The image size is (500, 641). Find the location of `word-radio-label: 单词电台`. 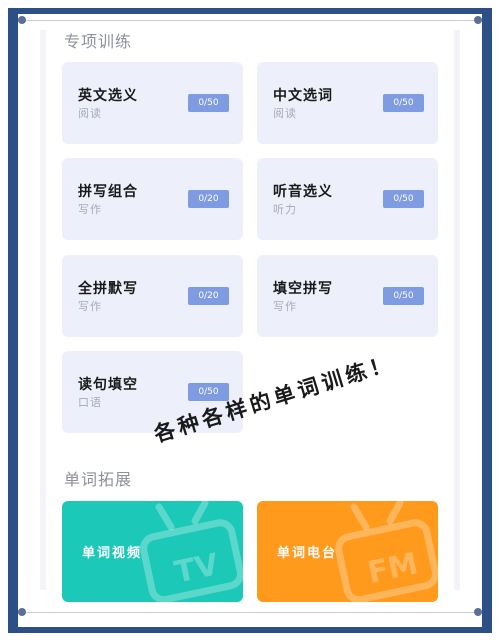

word-radio-label: 单词电台 is located at coordinates (307, 553).